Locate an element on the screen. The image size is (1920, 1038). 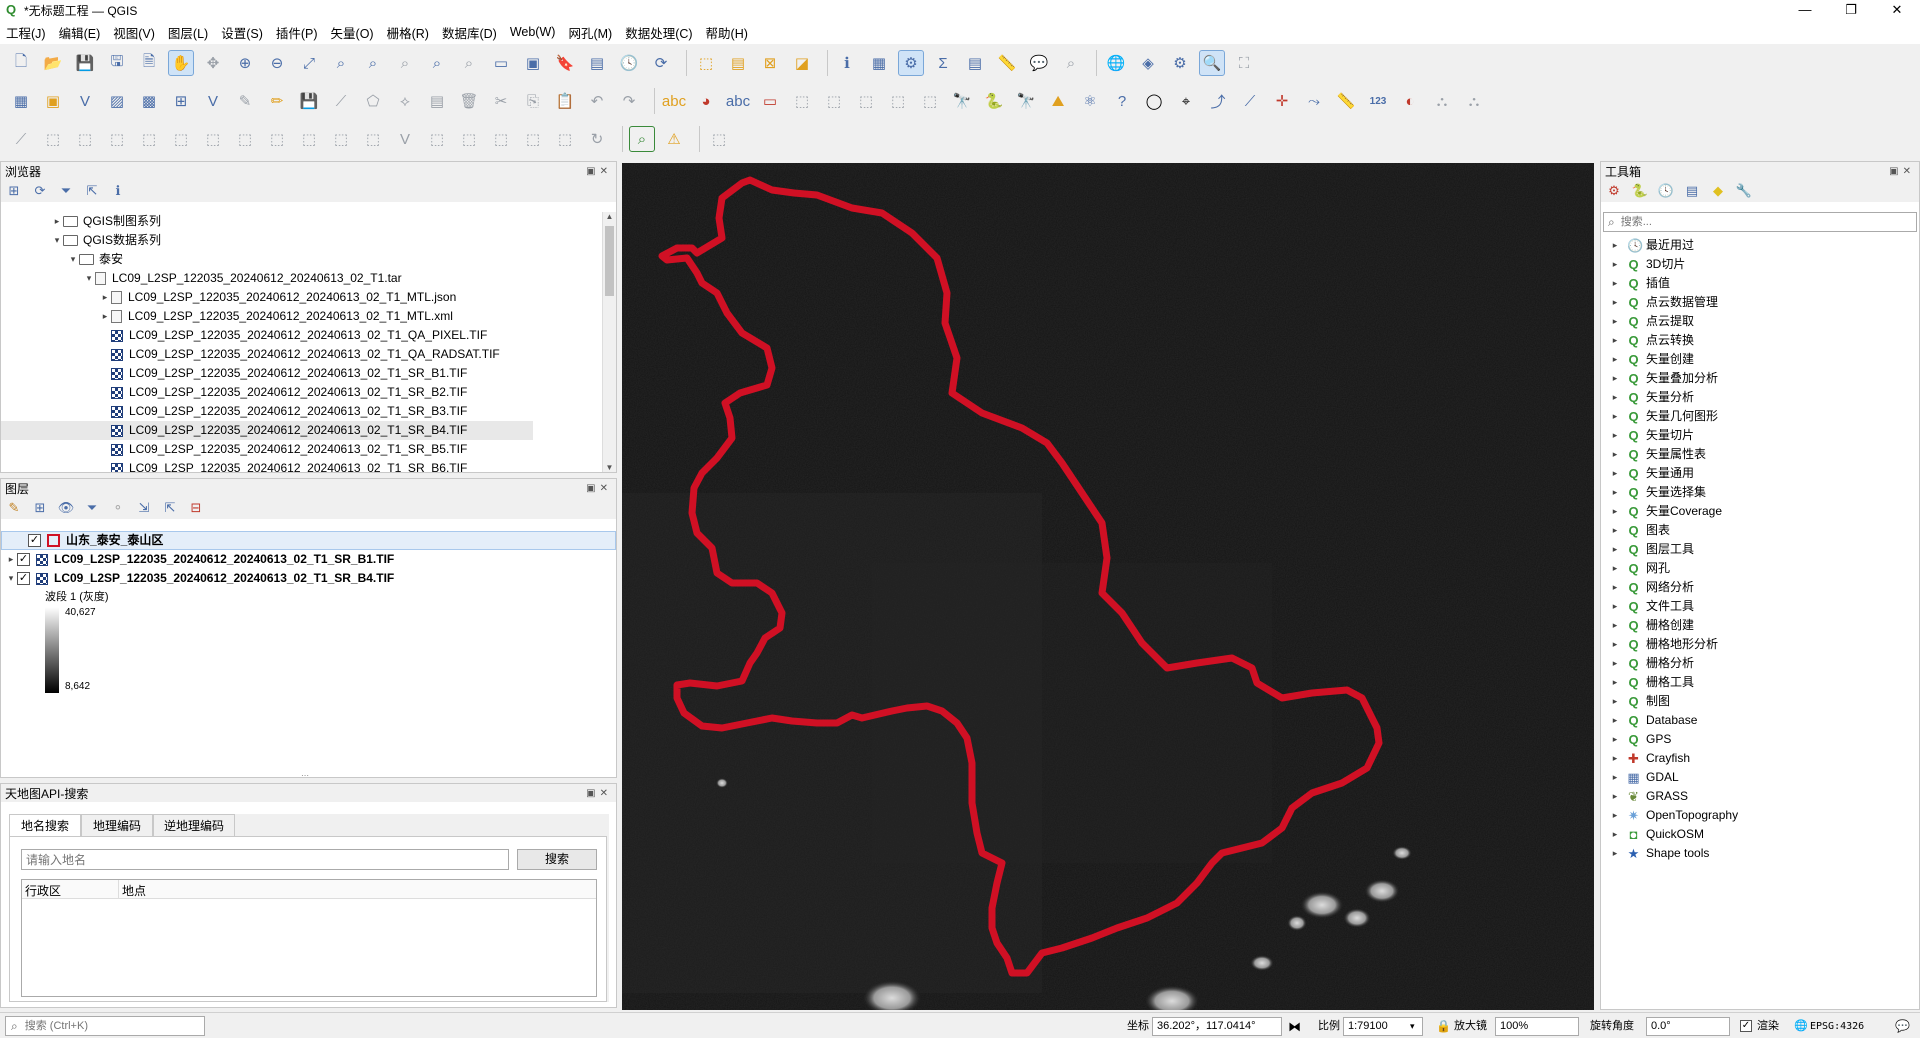
line-measure-icon: ⟋ is located at coordinates (1250, 101).